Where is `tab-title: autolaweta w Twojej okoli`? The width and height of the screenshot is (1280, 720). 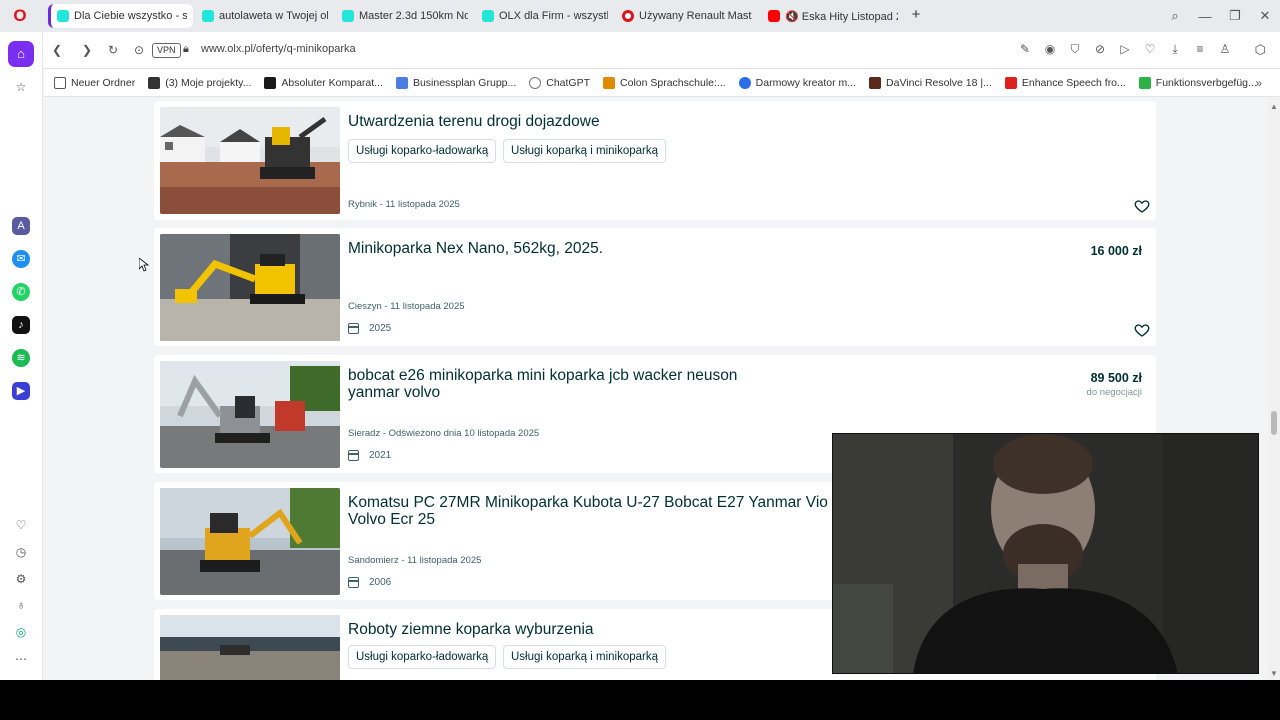
tab-title: autolaweta w Twojej okoli is located at coordinates (273, 16).